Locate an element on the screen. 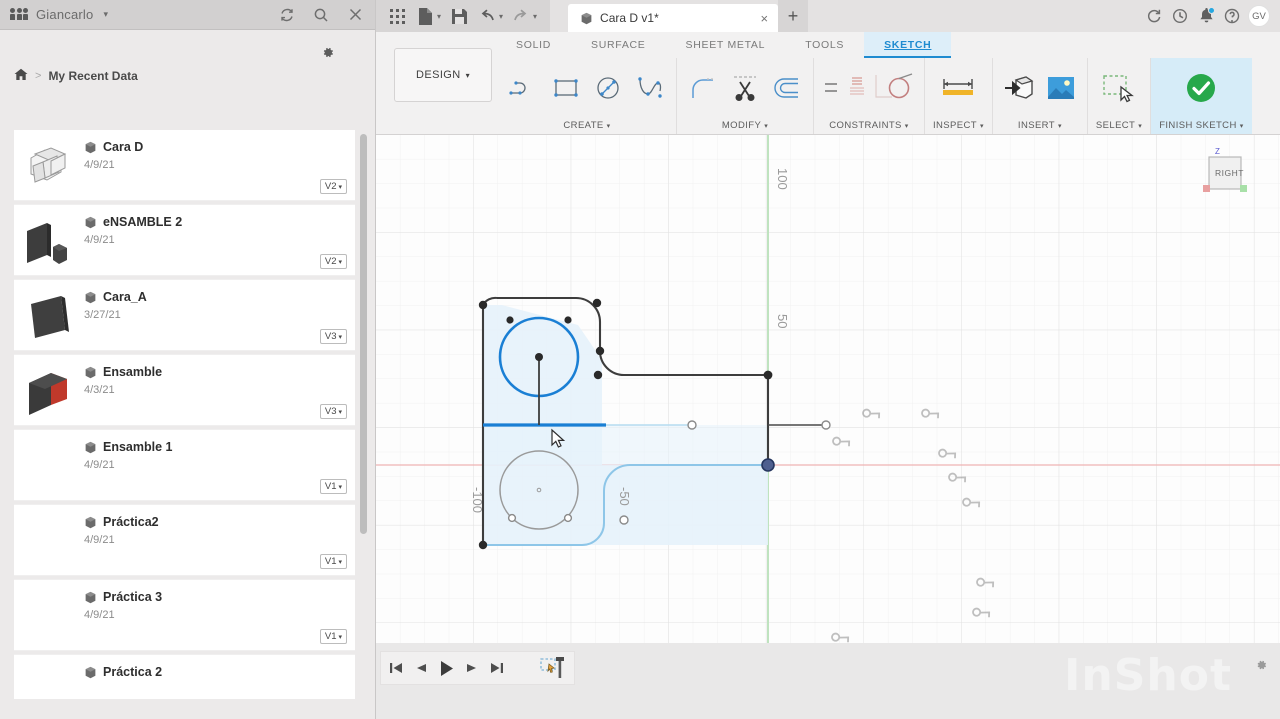 The width and height of the screenshot is (1280, 719). undo-icon is located at coordinates (487, 16).